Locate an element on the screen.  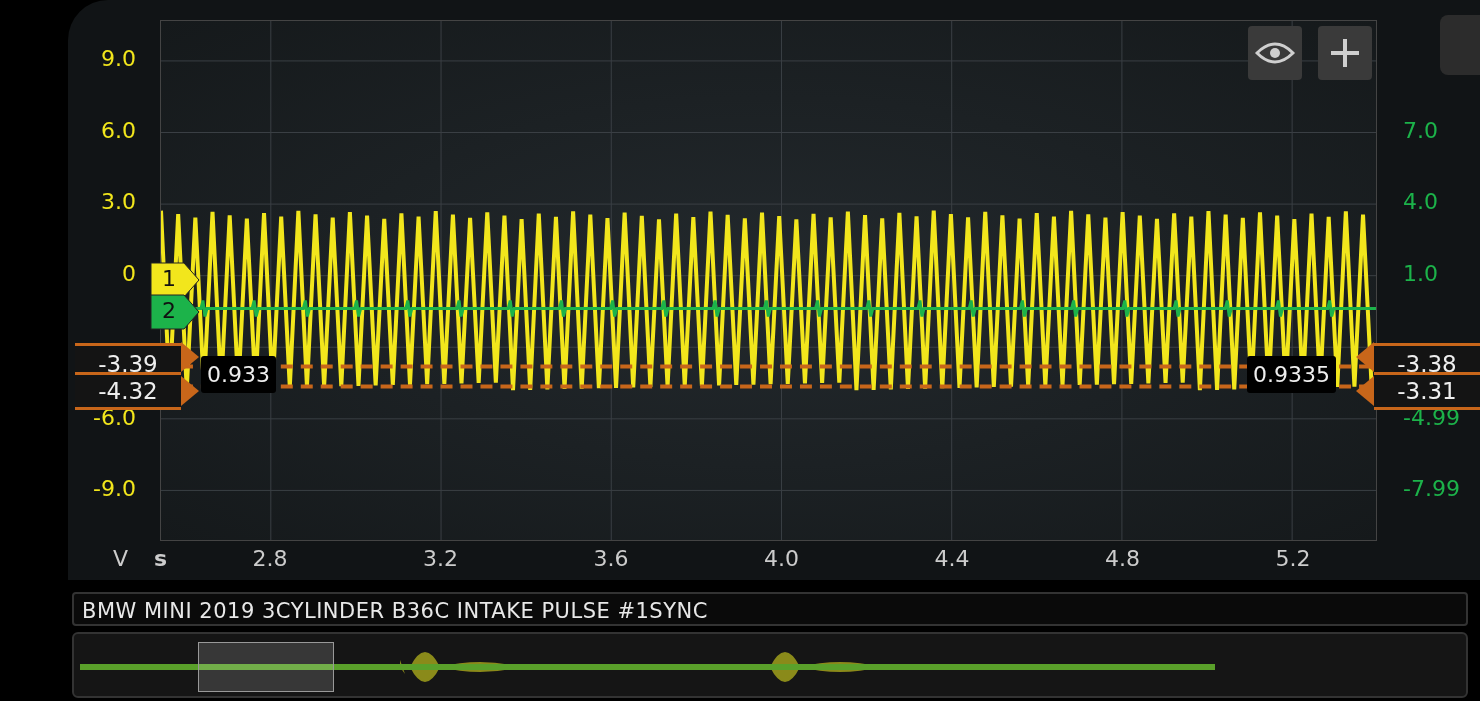
cursor-time: 0.933 is located at coordinates (238, 374).